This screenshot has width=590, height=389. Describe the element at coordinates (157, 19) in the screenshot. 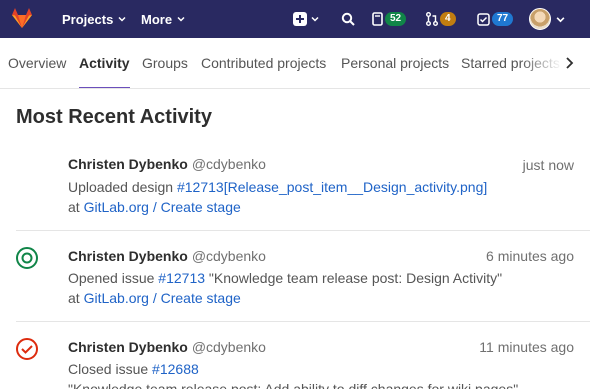

I see `more-menu-label: More` at that location.